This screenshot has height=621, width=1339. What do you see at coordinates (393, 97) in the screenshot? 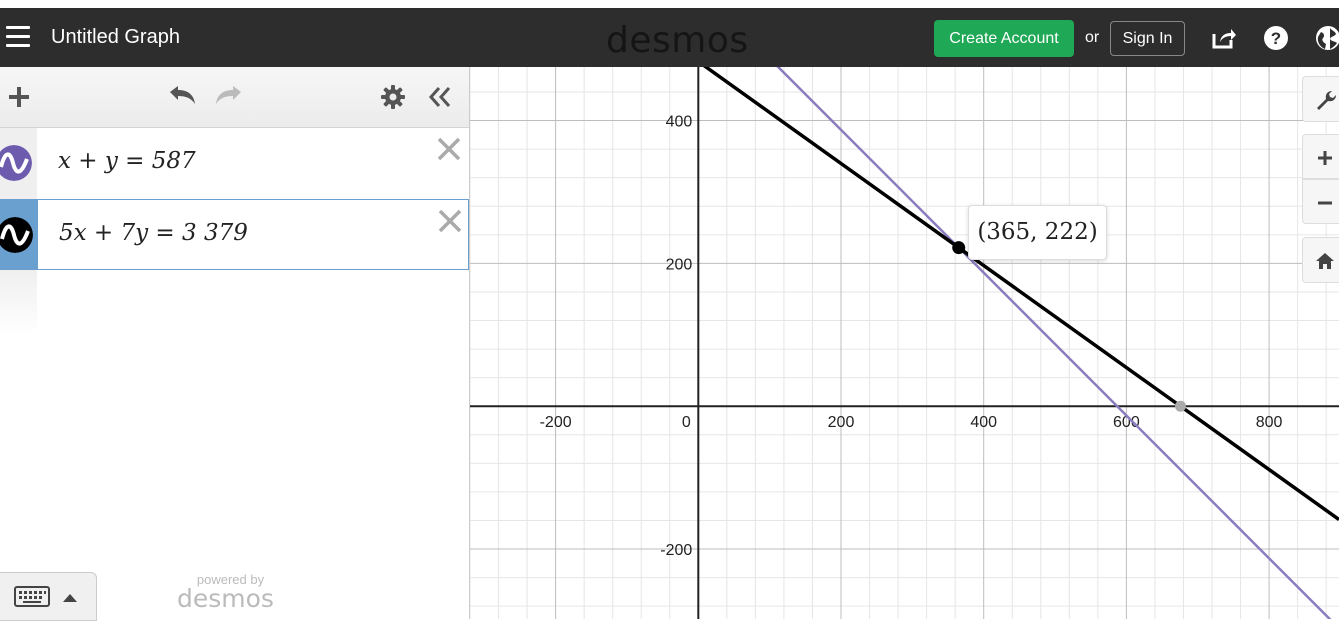
I see `settings-gear-icon` at bounding box center [393, 97].